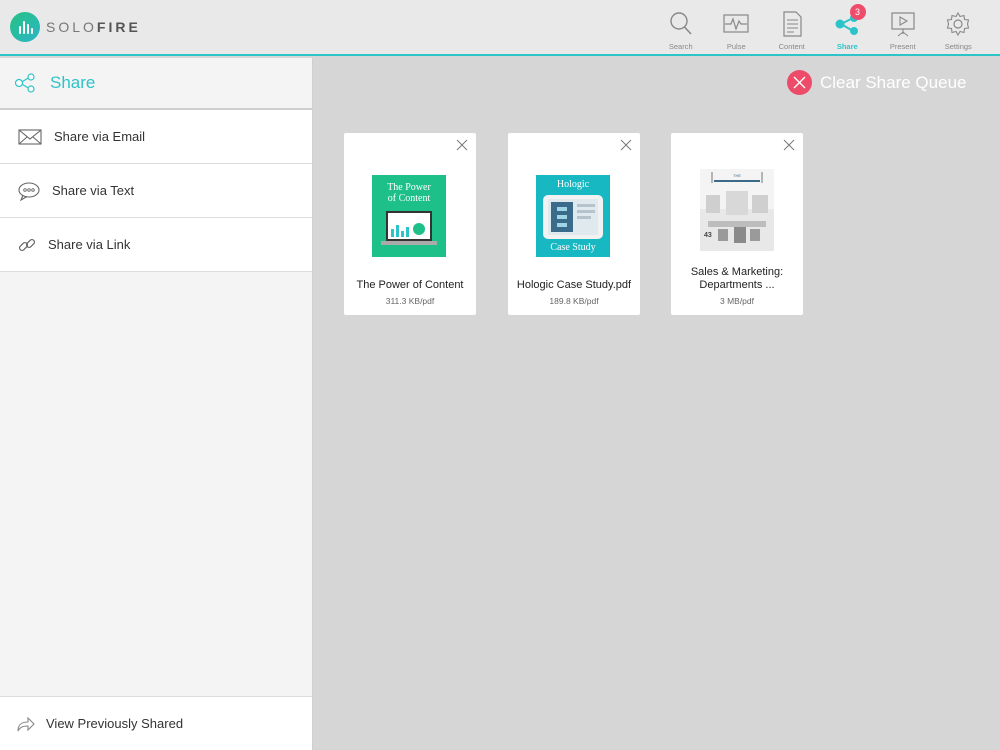  Describe the element at coordinates (30, 136) in the screenshot. I see `envelope-icon` at that location.